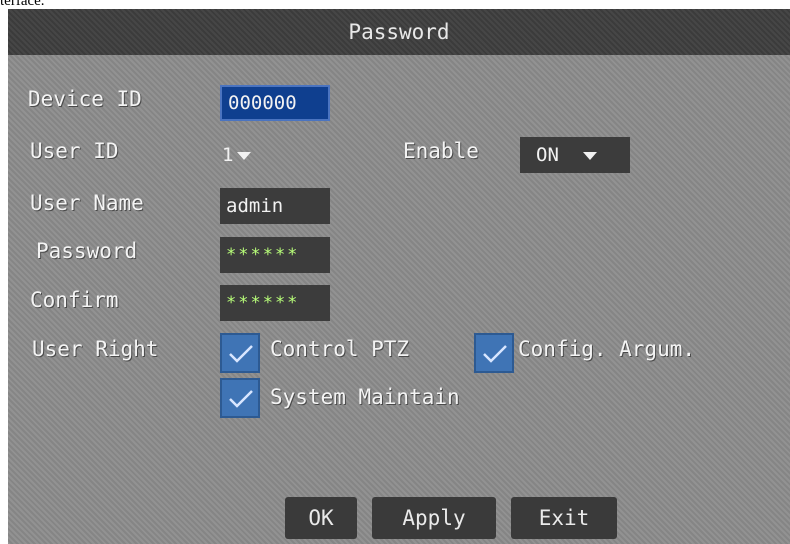 The height and width of the screenshot is (544, 790). I want to click on user-id-select: 1, so click(245, 155).